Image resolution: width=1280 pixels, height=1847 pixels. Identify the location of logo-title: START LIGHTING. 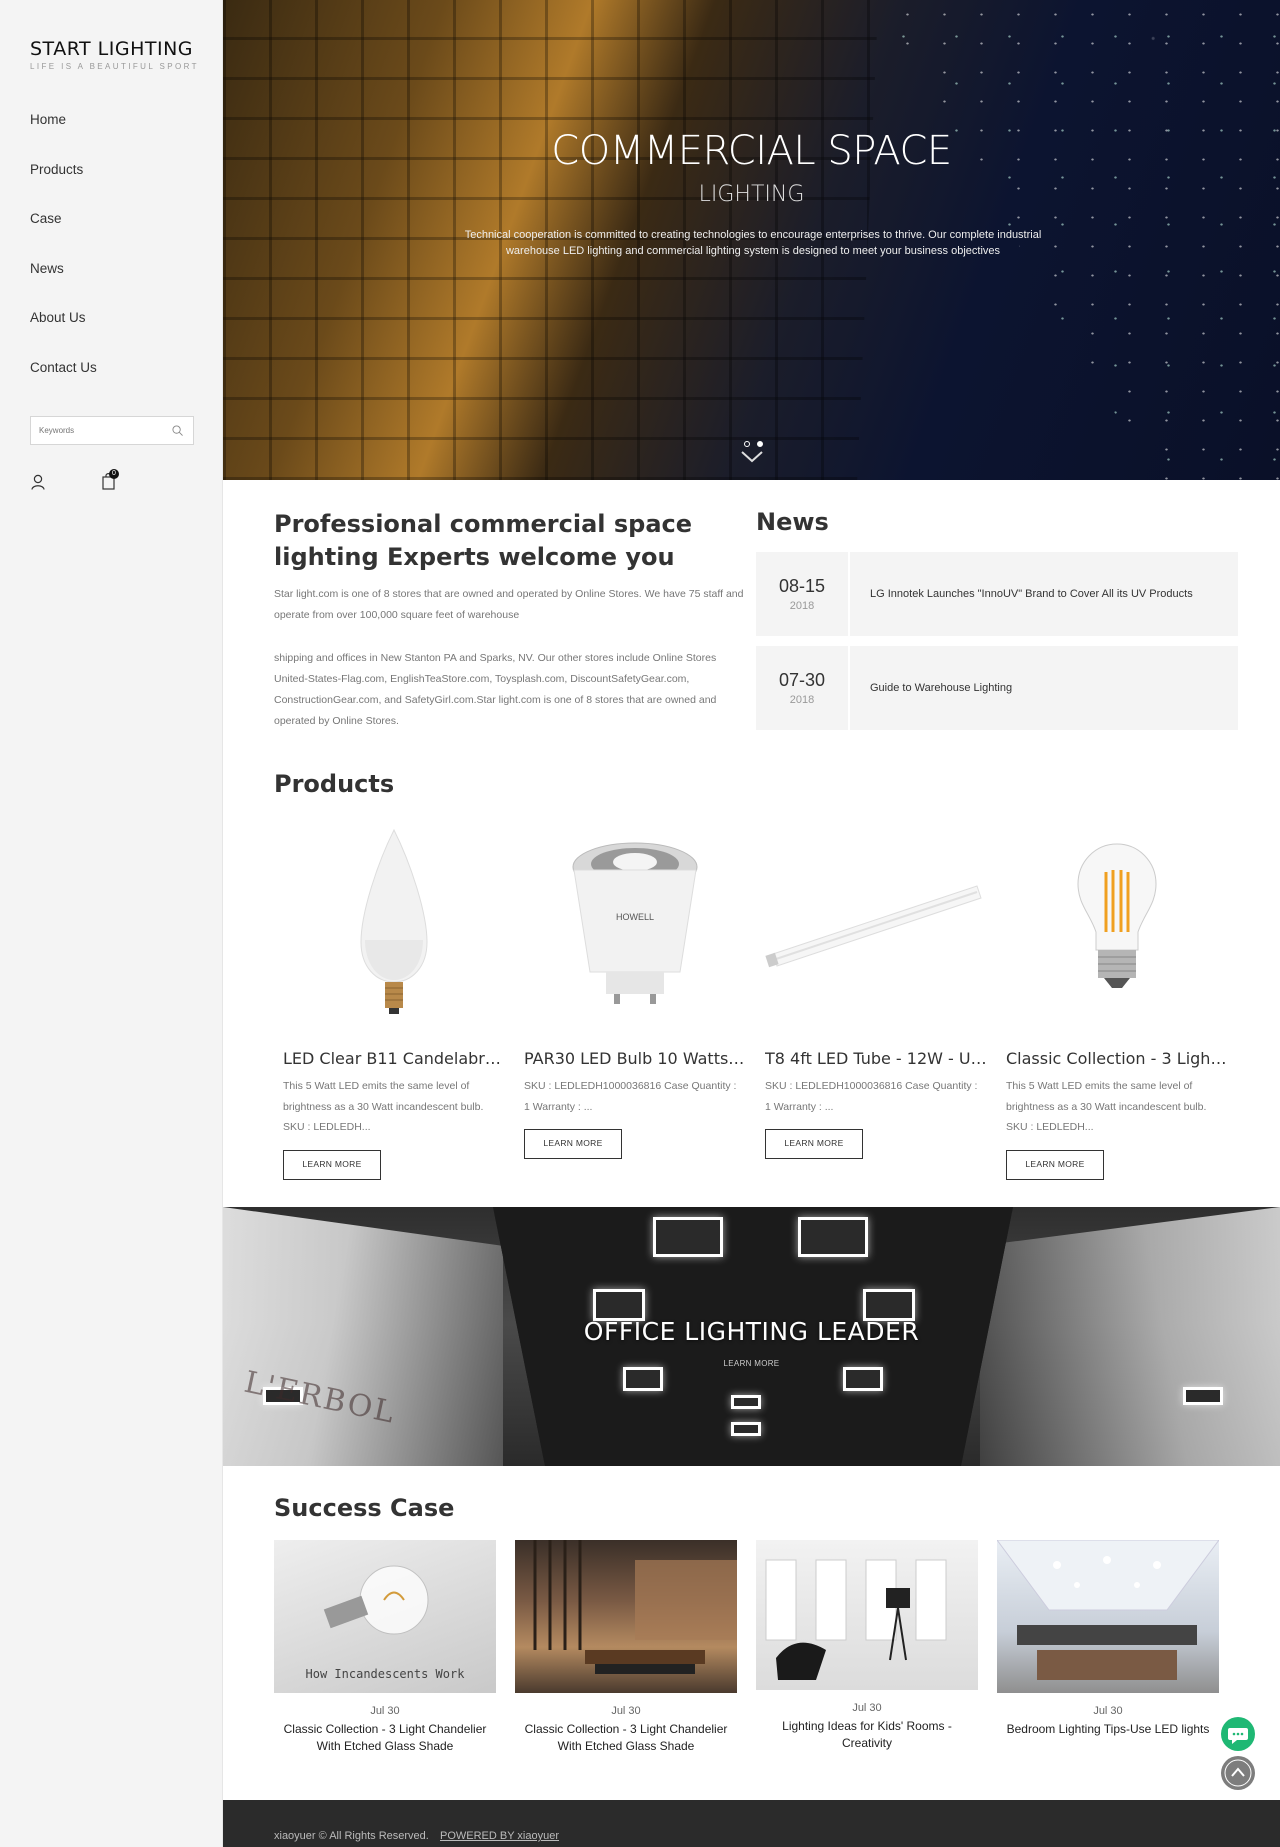
(114, 49).